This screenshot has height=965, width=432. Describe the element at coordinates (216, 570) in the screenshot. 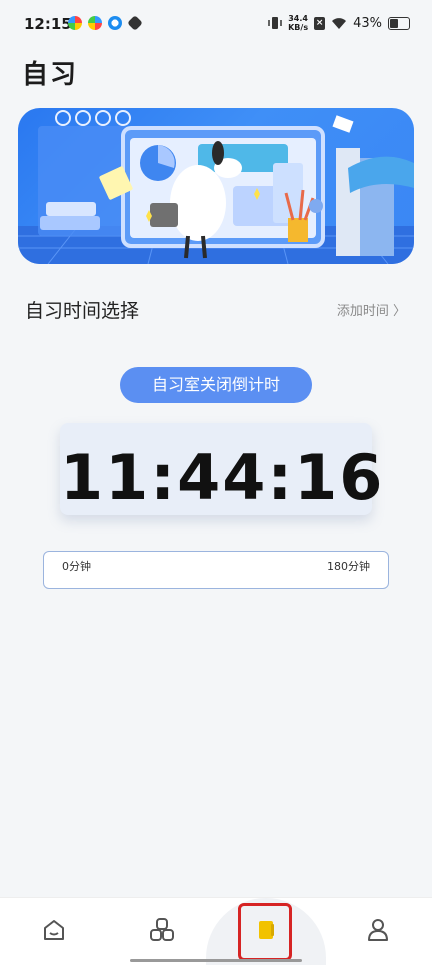

I see `duration-slider: 0分钟 180分钟` at that location.